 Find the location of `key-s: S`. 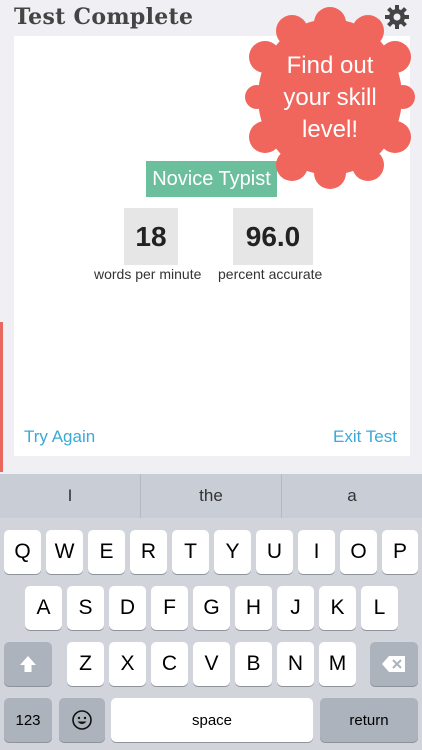

key-s: S is located at coordinates (85, 608).